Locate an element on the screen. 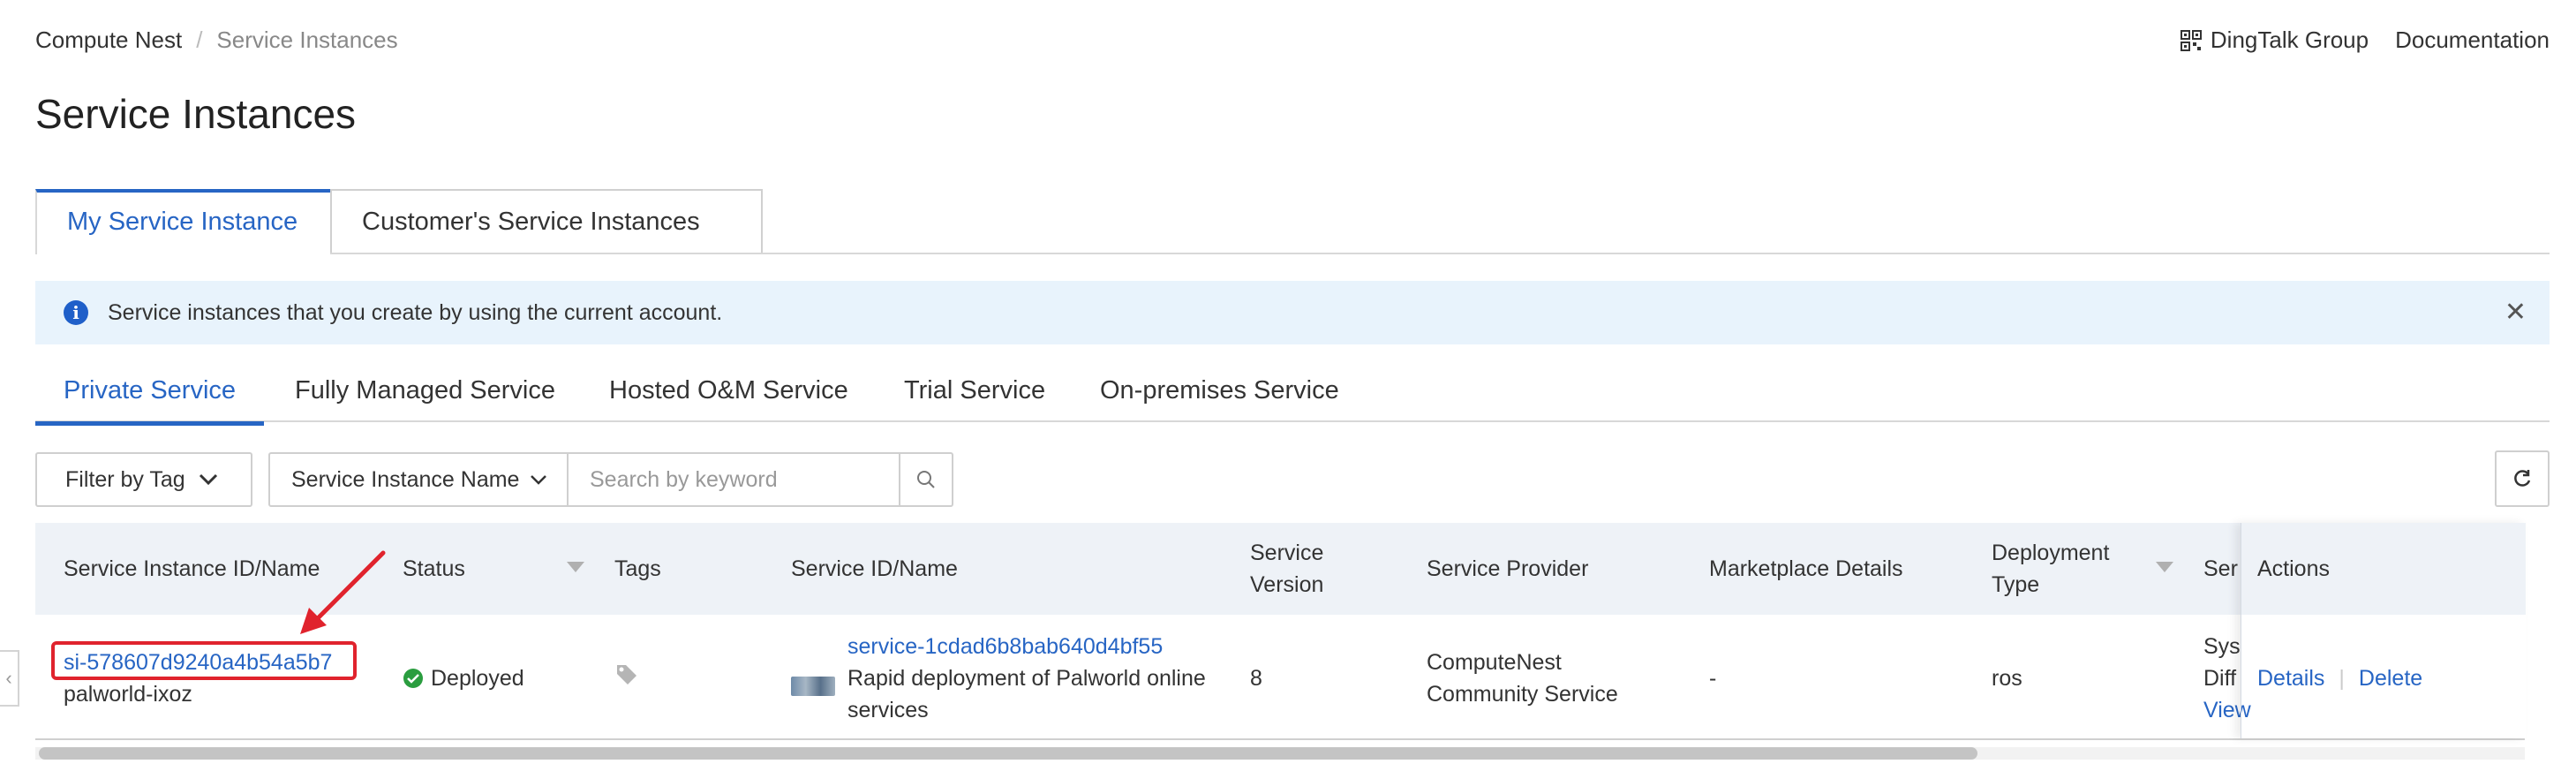  version-cell: 8 is located at coordinates (1256, 678).